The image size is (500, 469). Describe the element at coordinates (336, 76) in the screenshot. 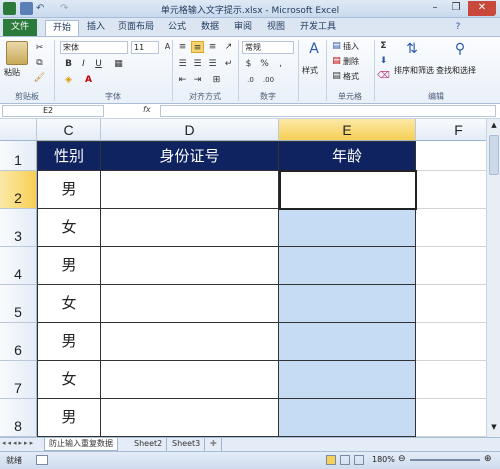

I see `format-cells-icon: ▤` at that location.